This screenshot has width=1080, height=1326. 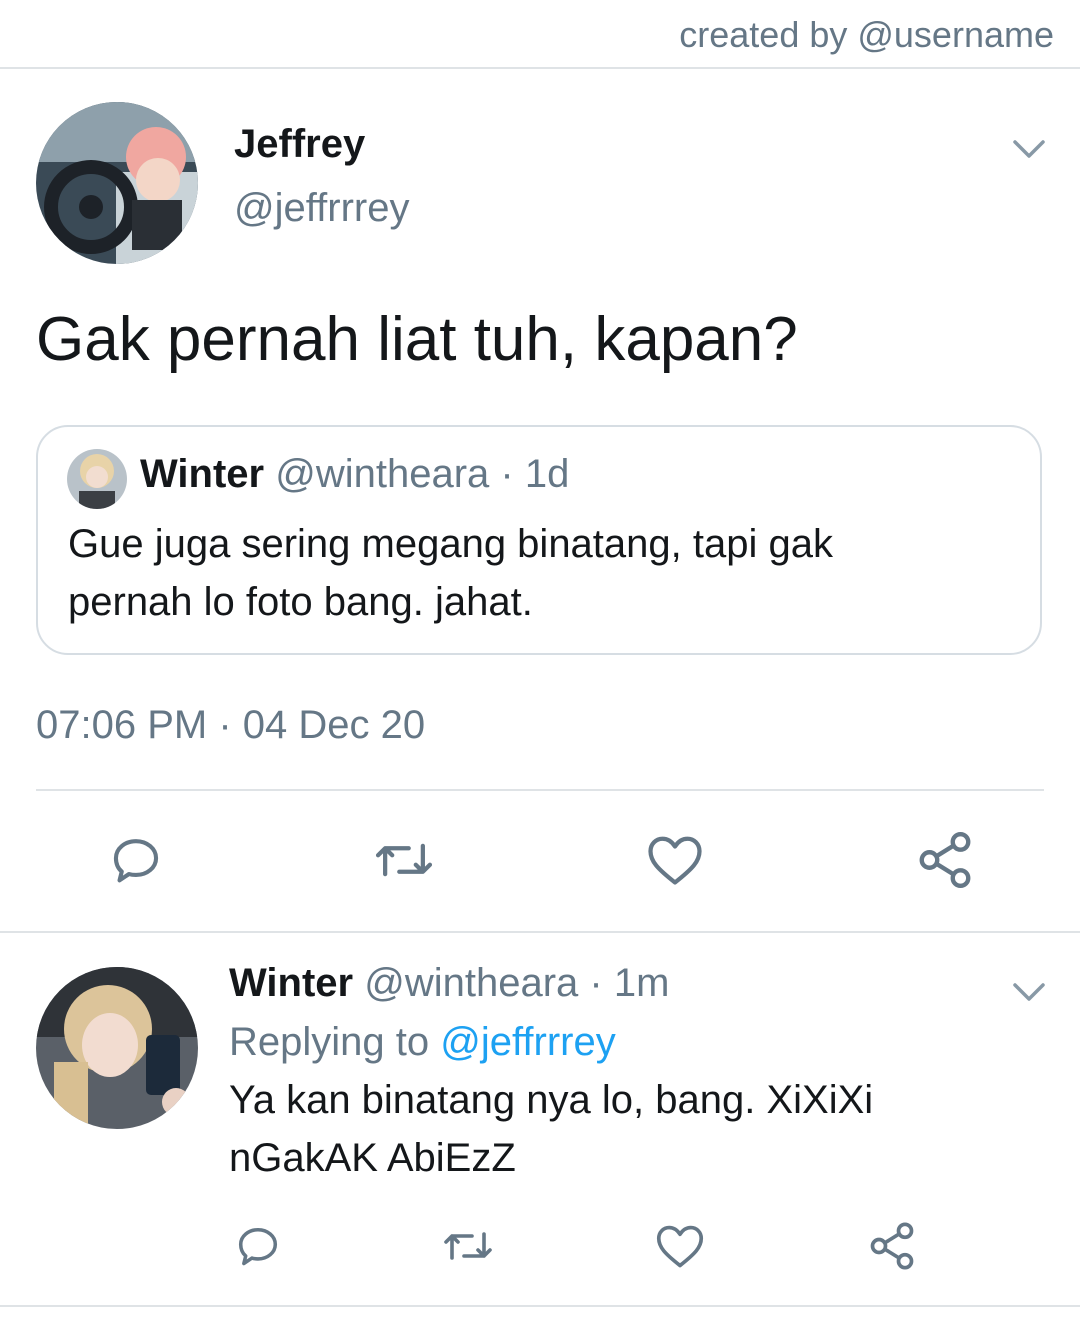 What do you see at coordinates (417, 339) in the screenshot?
I see `tweet-text: Gak pernah liat tuh, kapan?` at bounding box center [417, 339].